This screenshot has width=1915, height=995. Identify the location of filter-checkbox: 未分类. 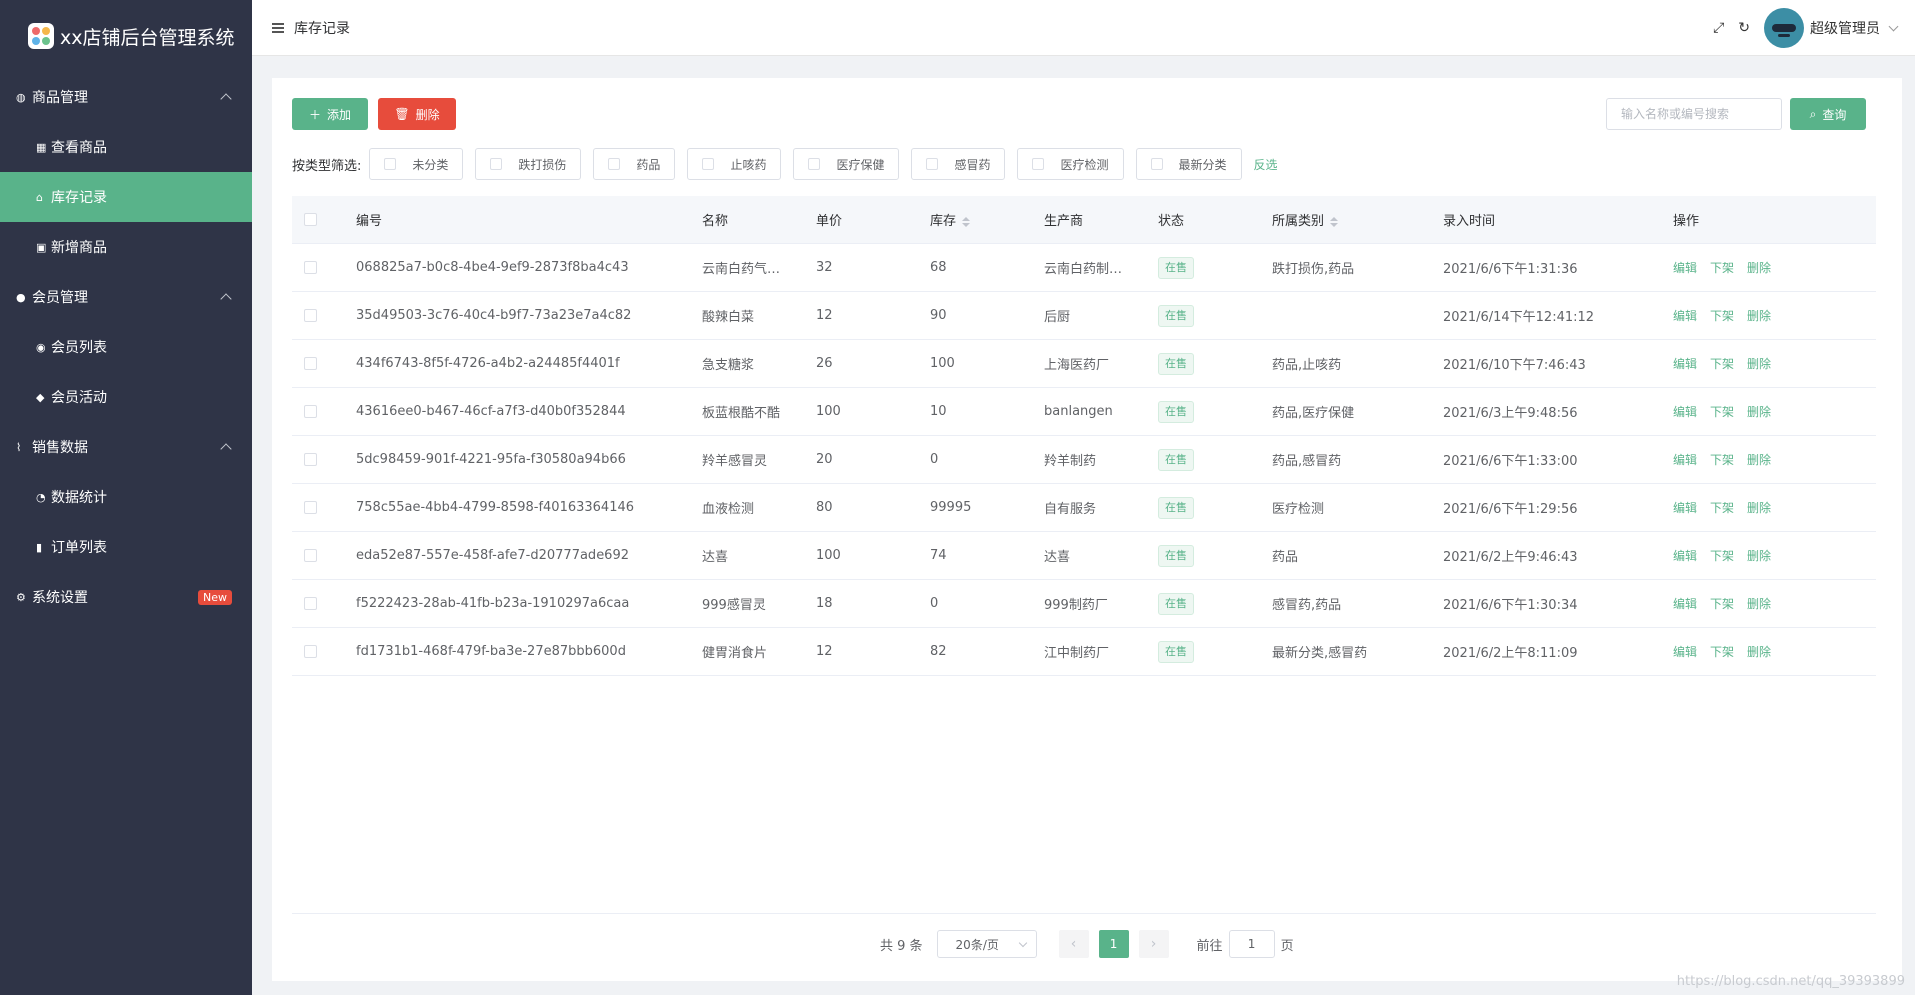
(416, 164).